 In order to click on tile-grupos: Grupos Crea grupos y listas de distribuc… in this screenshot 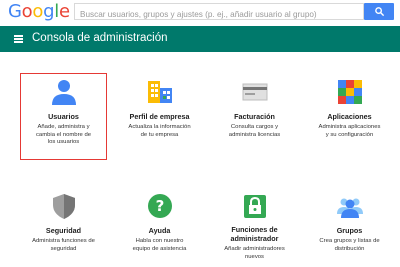, I will do `click(349, 222)`.